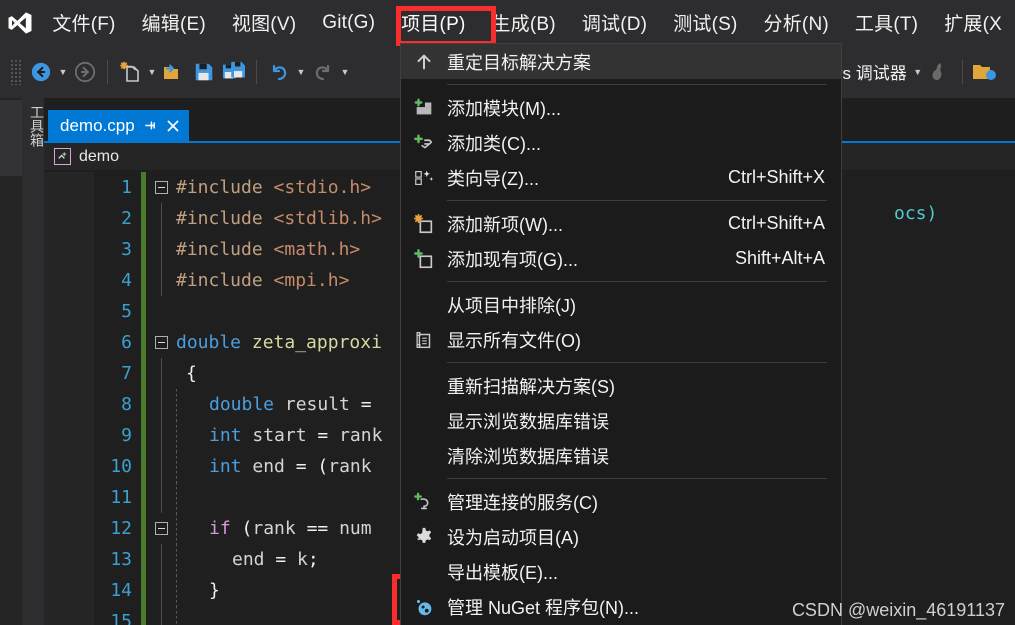 This screenshot has width=1015, height=625. What do you see at coordinates (796, 22) in the screenshot?
I see `menubar-item-analyze: 分析(N)` at bounding box center [796, 22].